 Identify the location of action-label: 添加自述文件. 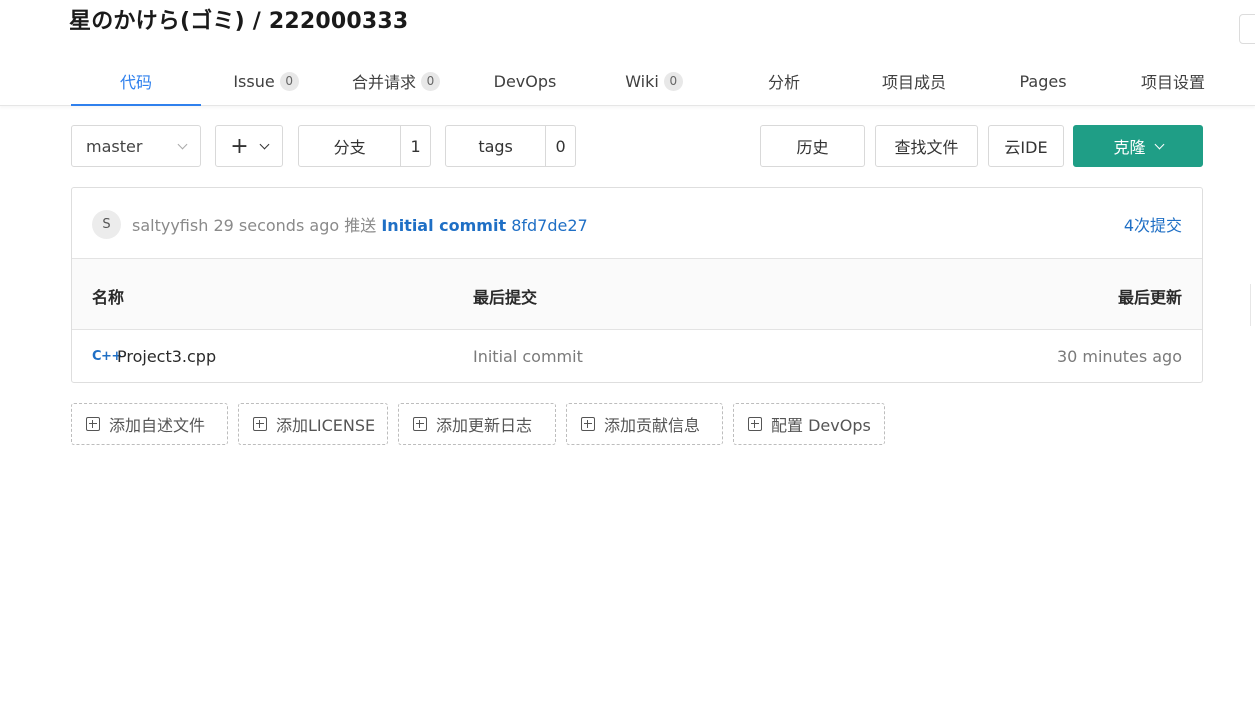
(157, 425).